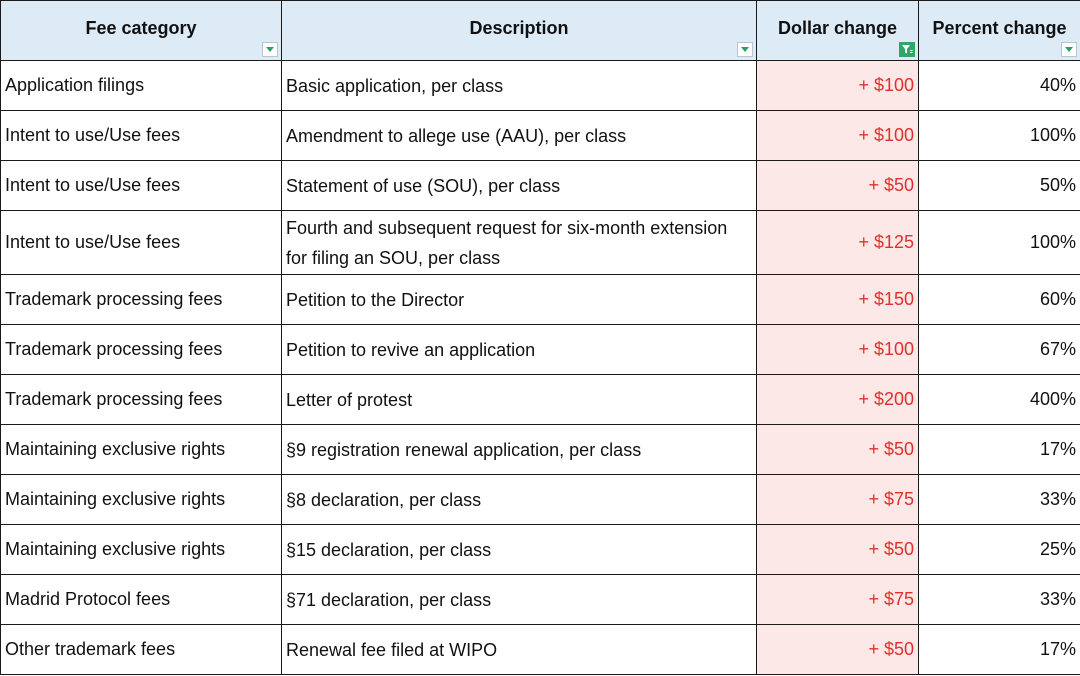  What do you see at coordinates (519, 135) in the screenshot?
I see `cell-description: Amendment to allege use (AAU), per class` at bounding box center [519, 135].